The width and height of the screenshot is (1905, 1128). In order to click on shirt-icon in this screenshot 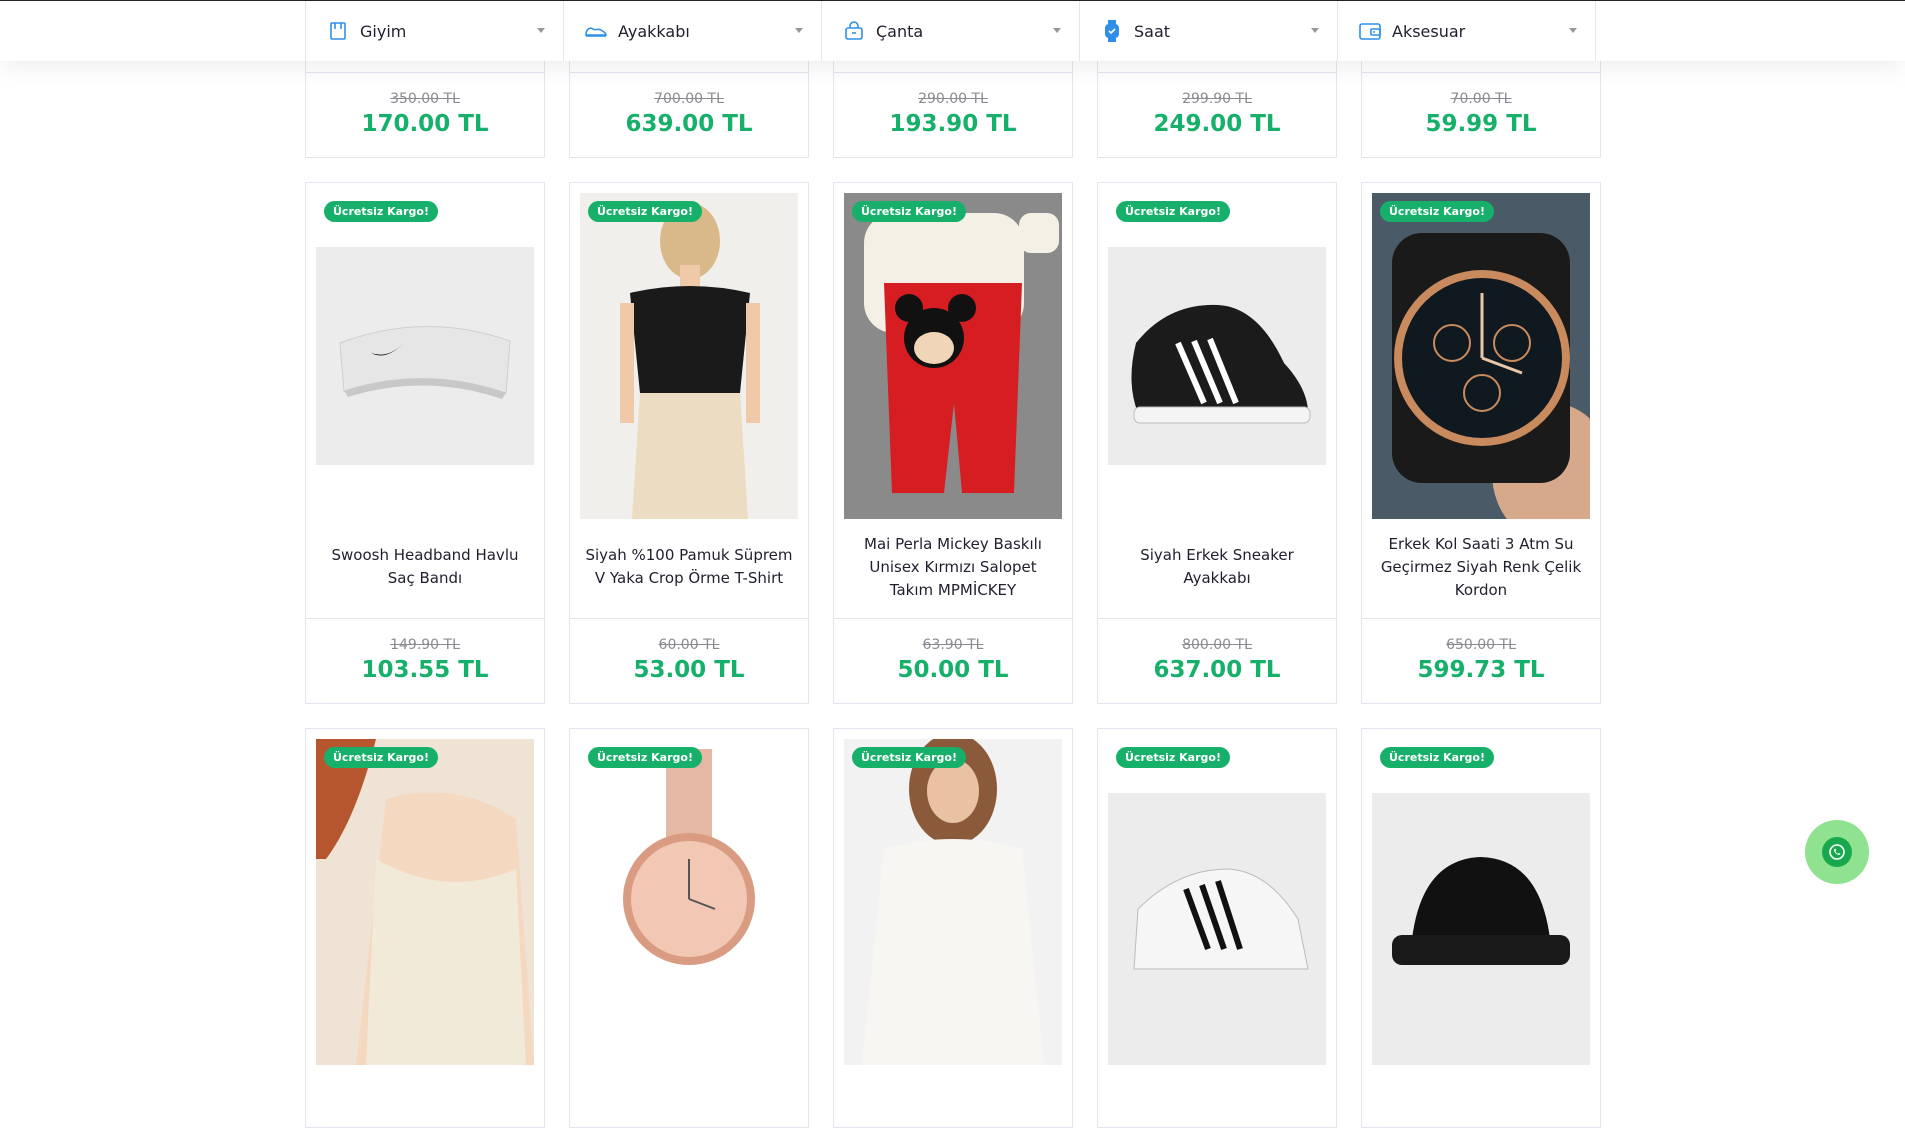, I will do `click(338, 31)`.